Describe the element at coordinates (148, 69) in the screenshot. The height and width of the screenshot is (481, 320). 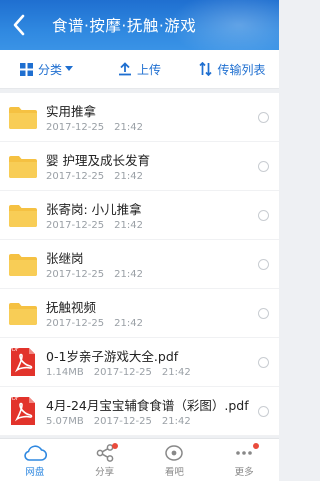
I see `upload-label: 上传` at that location.